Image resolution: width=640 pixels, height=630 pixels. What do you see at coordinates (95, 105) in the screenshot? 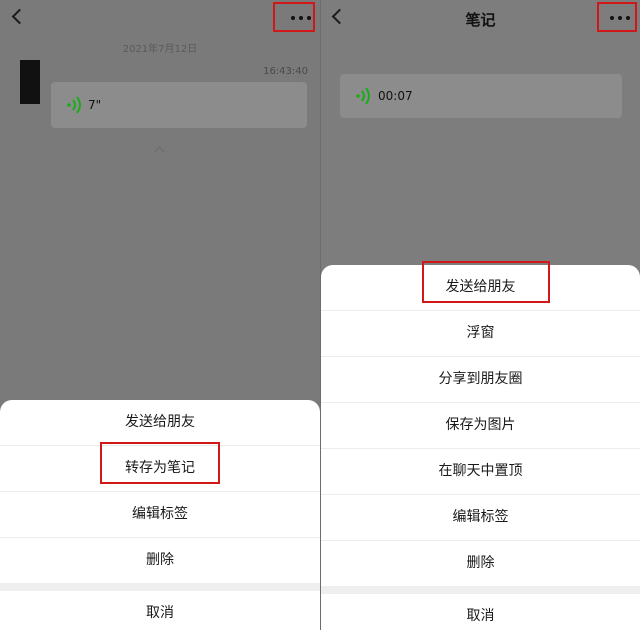
I see `voice-duration: 7"` at bounding box center [95, 105].